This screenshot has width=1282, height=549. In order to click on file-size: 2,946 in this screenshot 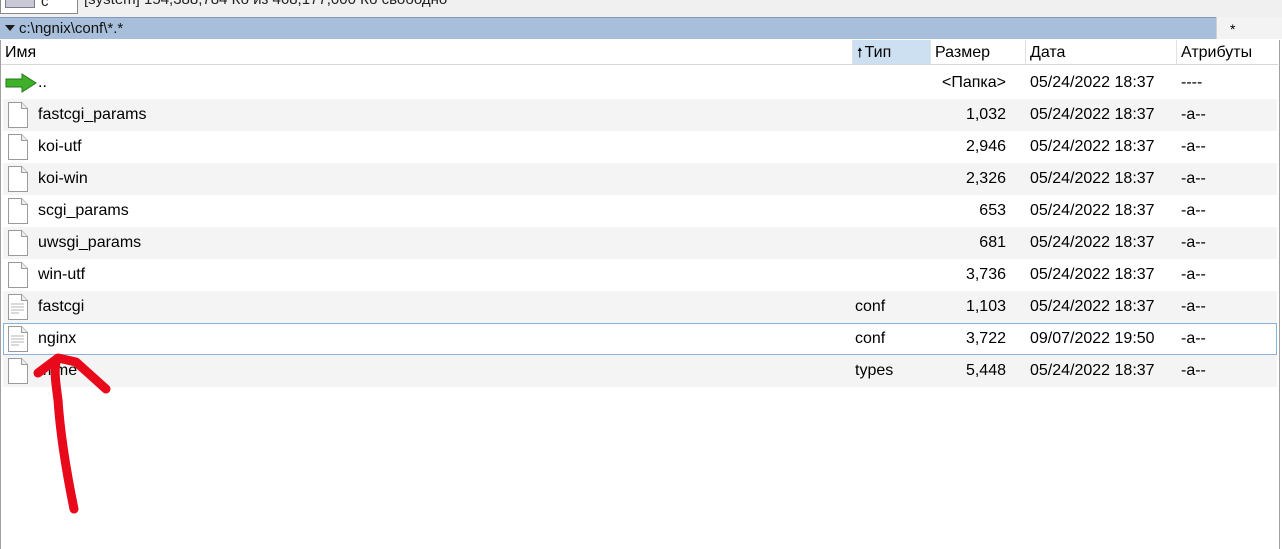, I will do `click(985, 146)`.